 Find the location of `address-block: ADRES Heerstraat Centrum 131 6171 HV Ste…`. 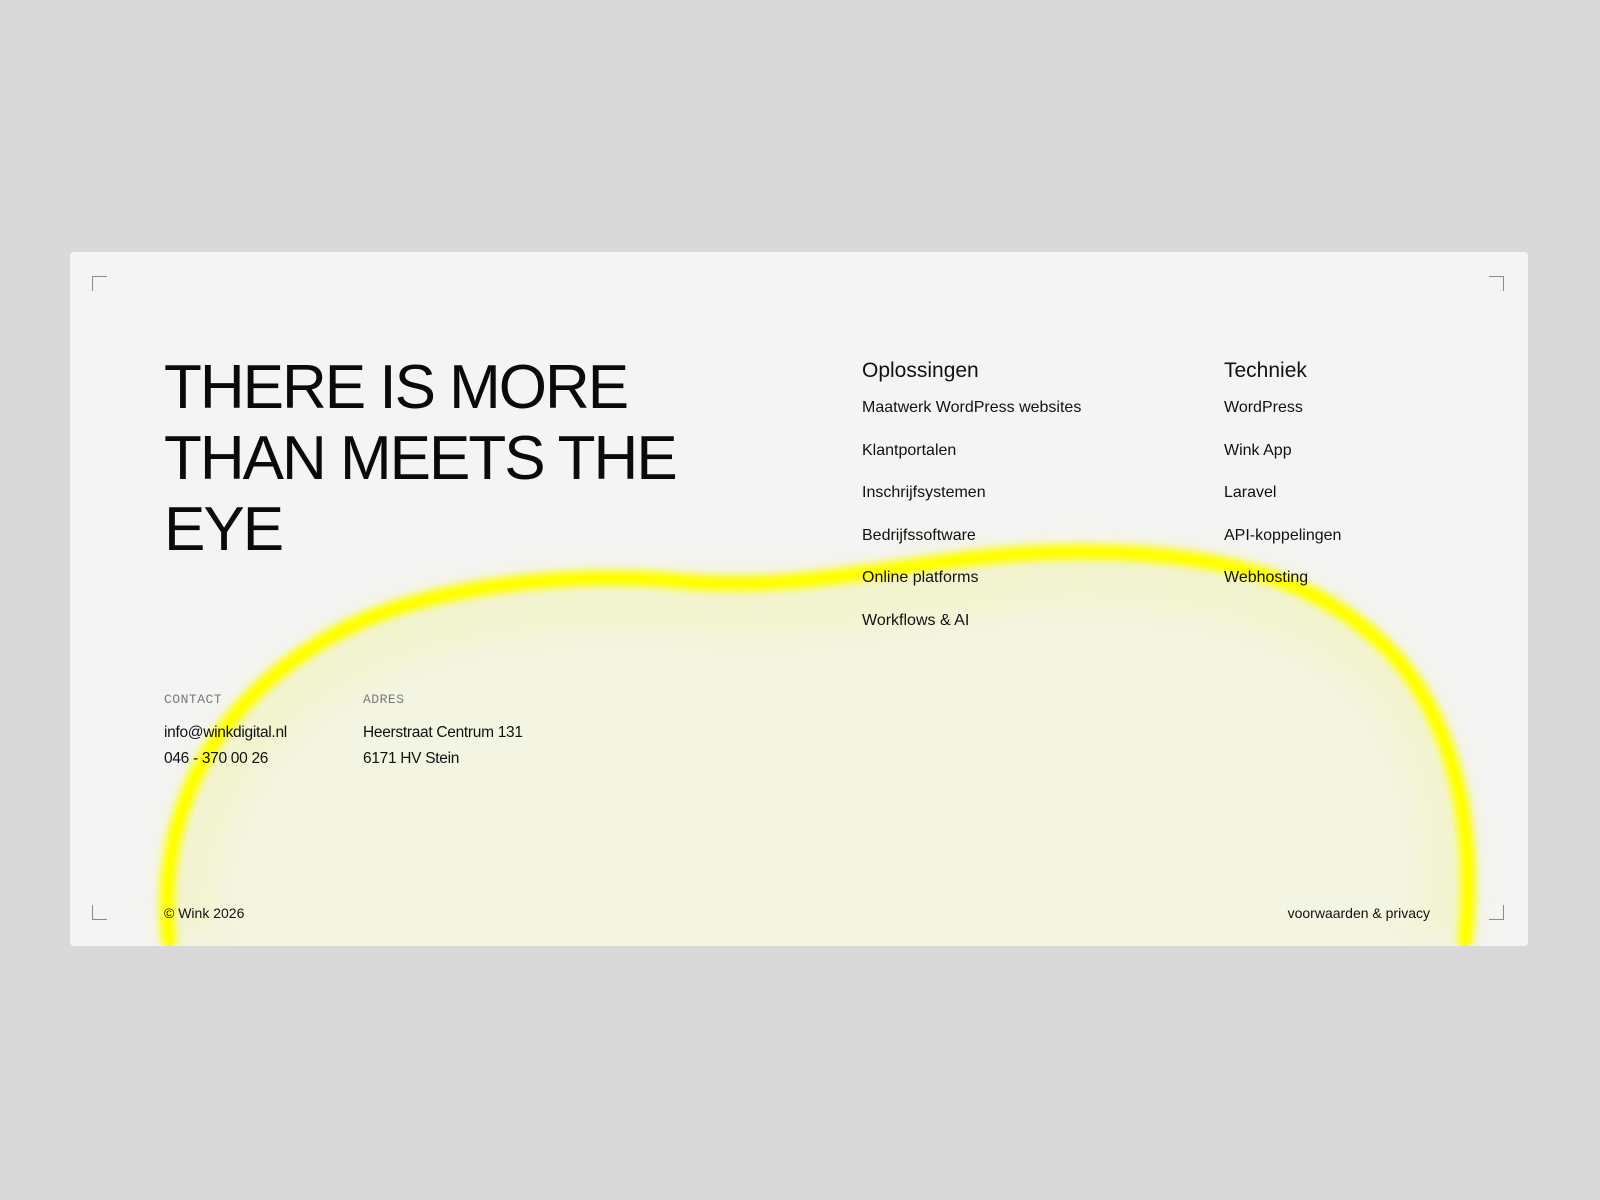

address-block: ADRES Heerstraat Centrum 131 6171 HV Ste… is located at coordinates (443, 732).